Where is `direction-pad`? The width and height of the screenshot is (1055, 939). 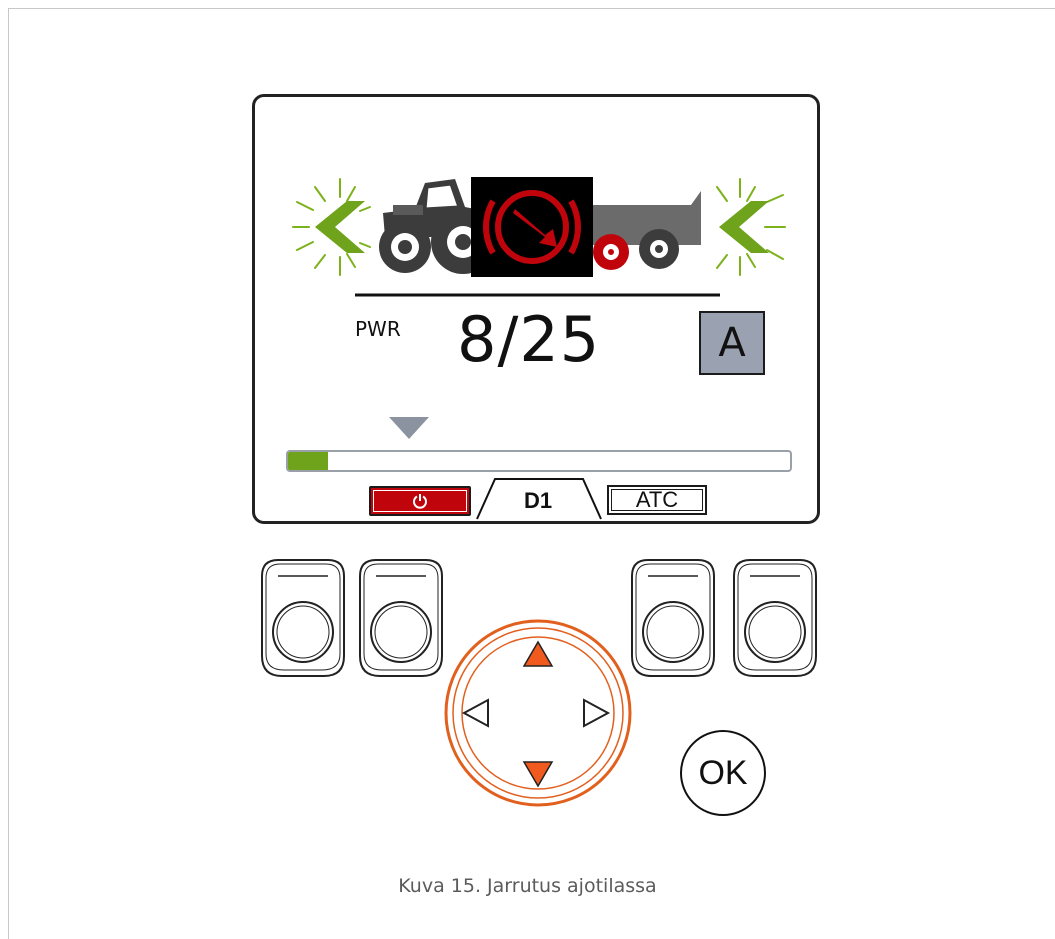
direction-pad is located at coordinates (538, 713).